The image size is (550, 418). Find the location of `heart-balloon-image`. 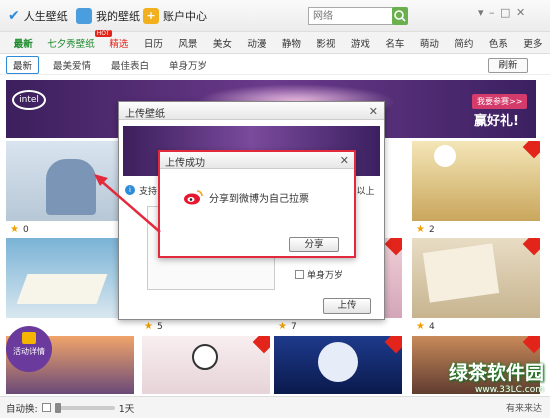

heart-balloon-image is located at coordinates (445, 156).